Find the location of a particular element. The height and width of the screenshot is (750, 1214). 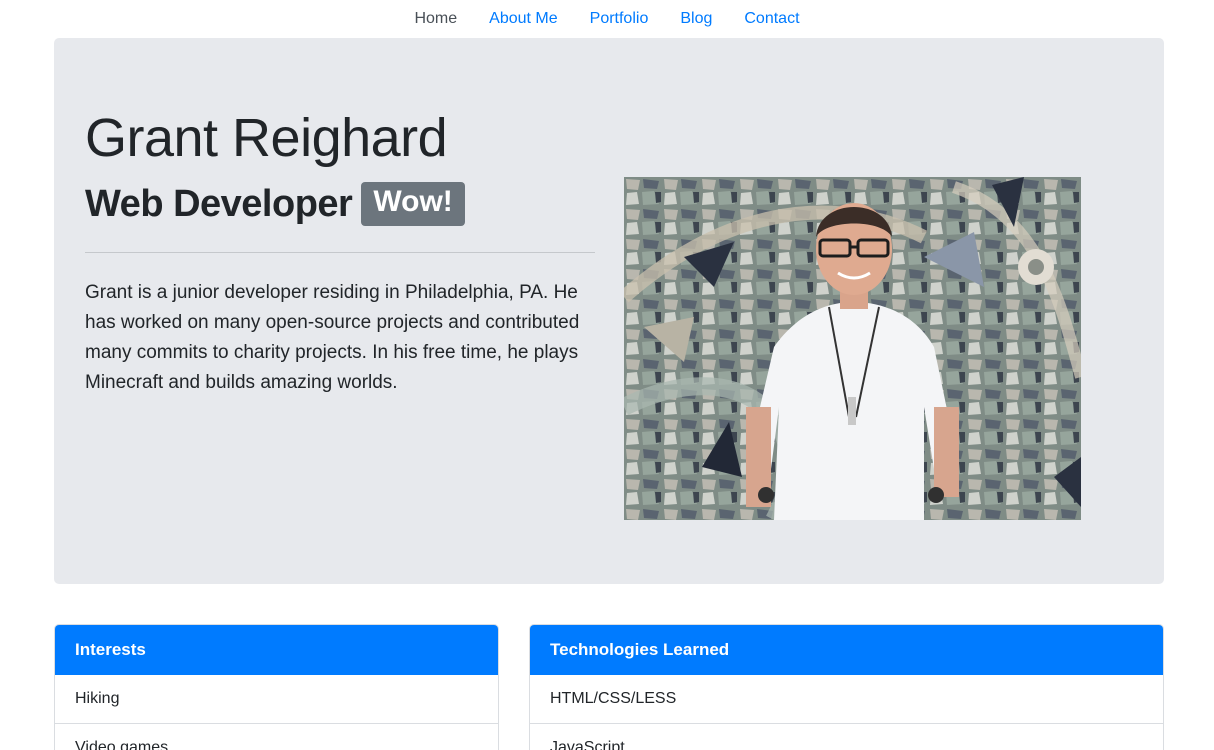

technologies-card-header: Technologies Learned is located at coordinates (846, 650).